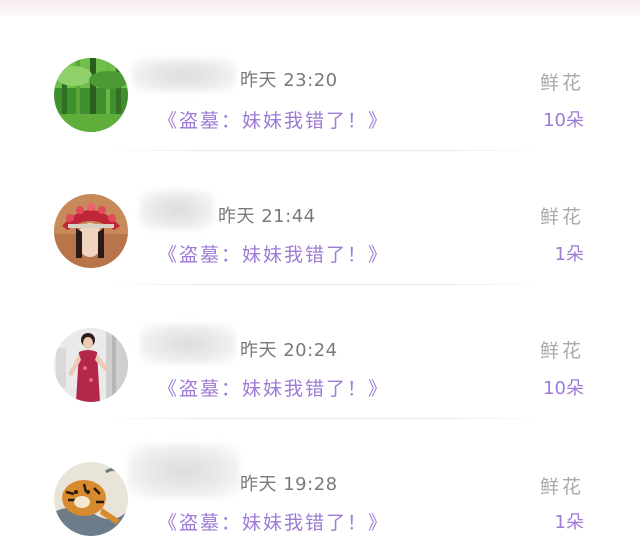 The width and height of the screenshot is (640, 552). Describe the element at coordinates (320, 8) in the screenshot. I see `top-bar` at that location.